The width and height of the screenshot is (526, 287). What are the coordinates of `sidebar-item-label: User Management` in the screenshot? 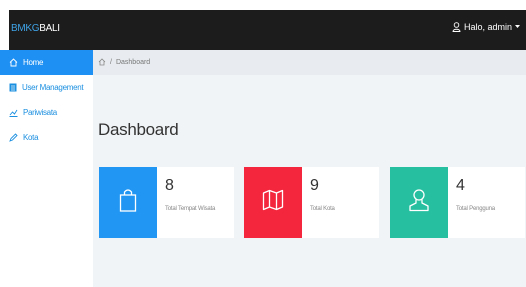 It's located at (53, 87).